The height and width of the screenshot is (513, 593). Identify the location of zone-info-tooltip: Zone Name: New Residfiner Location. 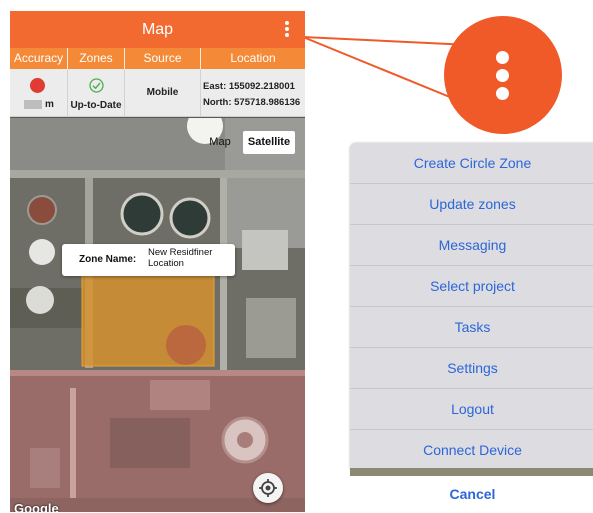
(148, 260).